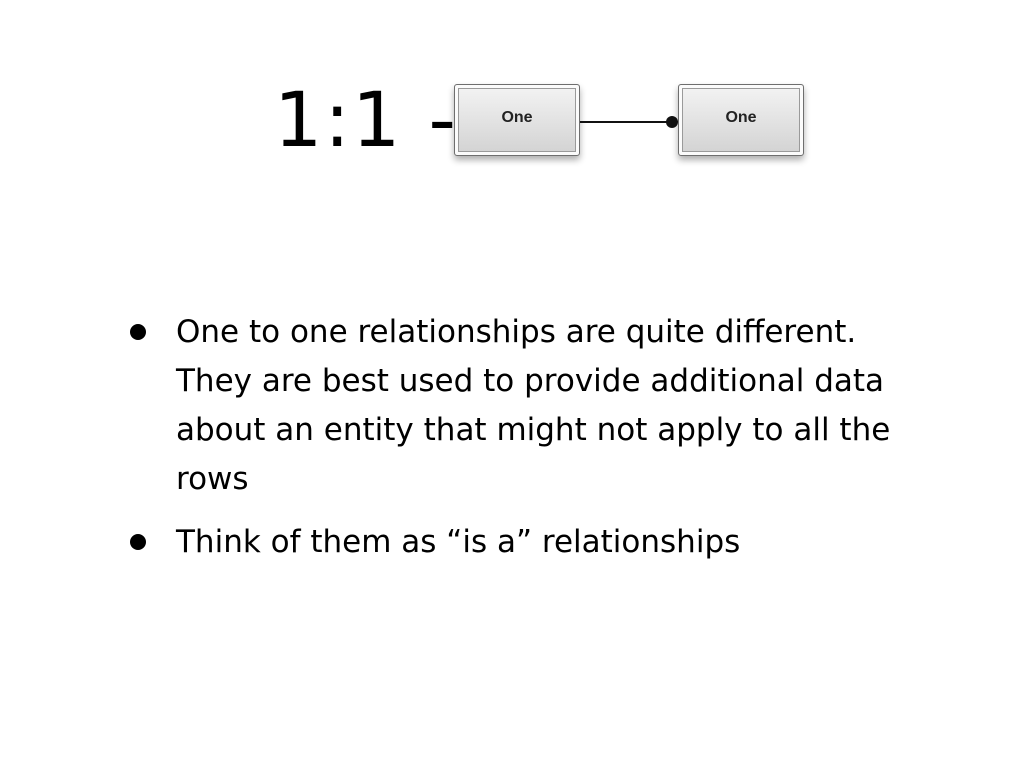 Image resolution: width=1024 pixels, height=768 pixels. I want to click on relationship-diagram: One One, so click(630, 124).